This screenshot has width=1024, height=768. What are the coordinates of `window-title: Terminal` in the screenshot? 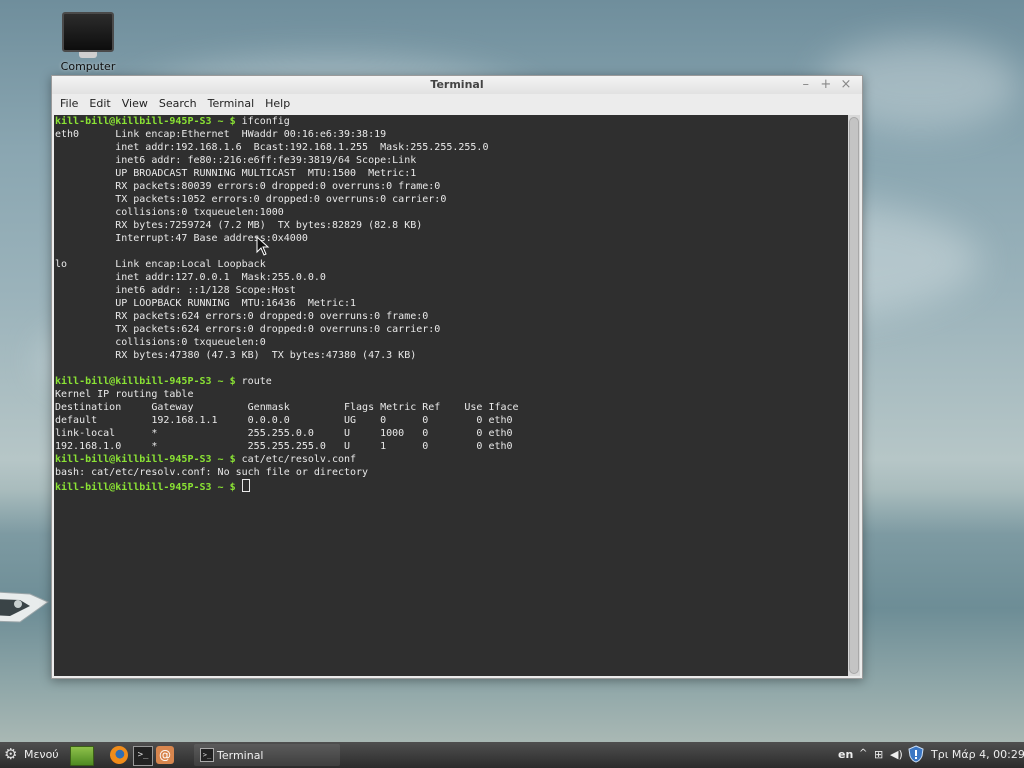 It's located at (457, 84).